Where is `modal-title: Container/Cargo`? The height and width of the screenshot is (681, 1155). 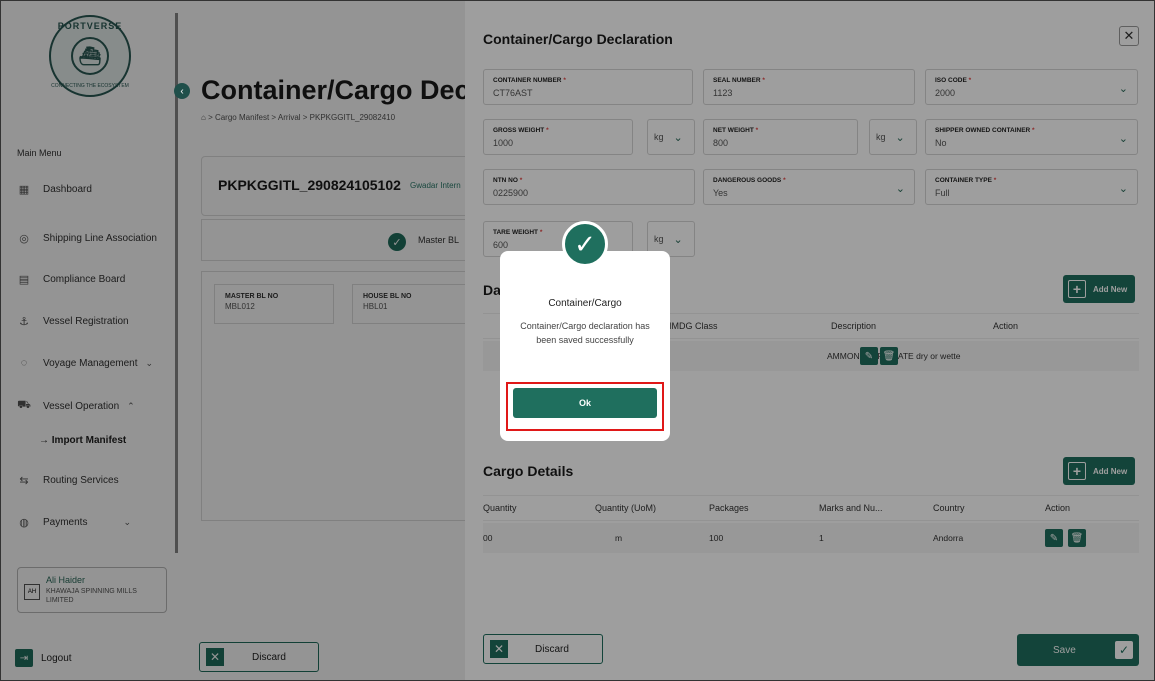 modal-title: Container/Cargo is located at coordinates (585, 303).